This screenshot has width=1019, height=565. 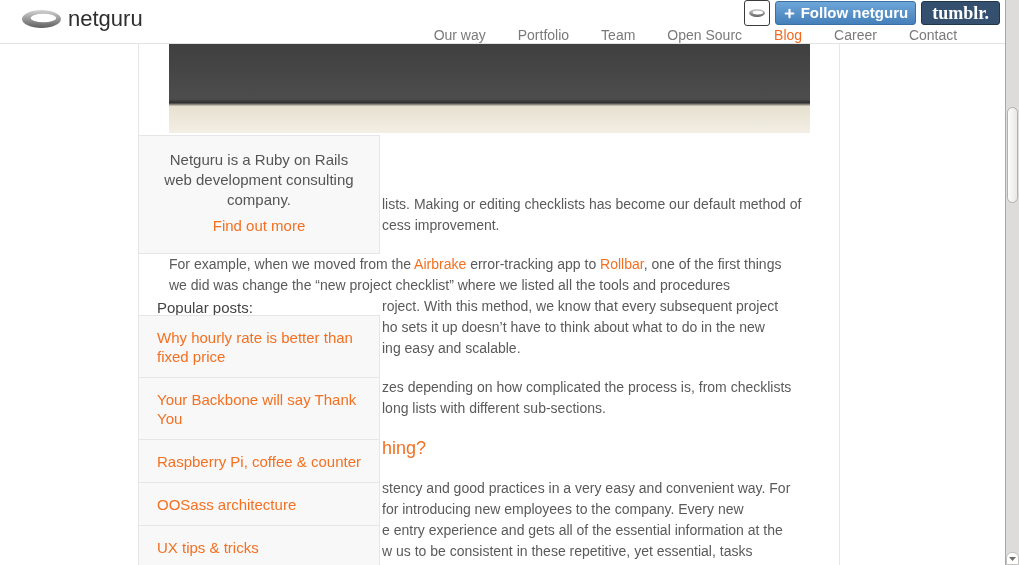 What do you see at coordinates (494, 408) in the screenshot?
I see `paragraph-line: long lists with different sub-sections.` at bounding box center [494, 408].